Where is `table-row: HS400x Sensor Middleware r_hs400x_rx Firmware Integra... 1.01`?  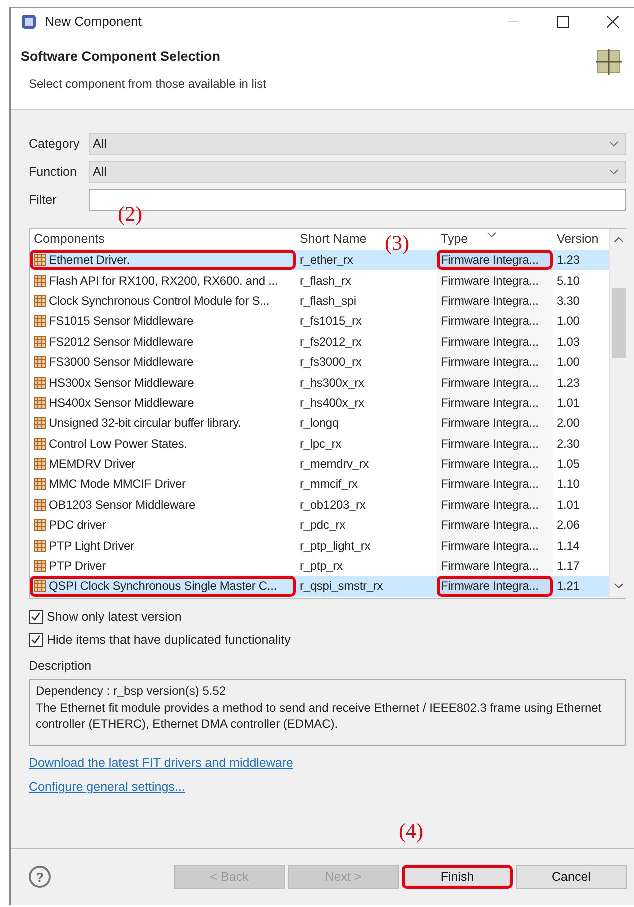
table-row: HS400x Sensor Middleware r_hs400x_rx Firmware Integra... 1.01 is located at coordinates (319, 403).